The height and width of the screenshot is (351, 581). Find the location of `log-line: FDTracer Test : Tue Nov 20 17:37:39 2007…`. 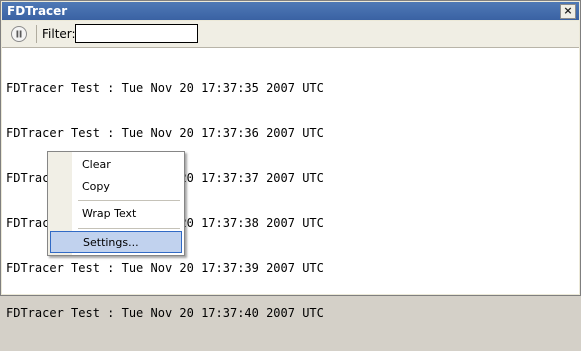

log-line: FDTracer Test : Tue Nov 20 17:37:39 2007… is located at coordinates (165, 268).